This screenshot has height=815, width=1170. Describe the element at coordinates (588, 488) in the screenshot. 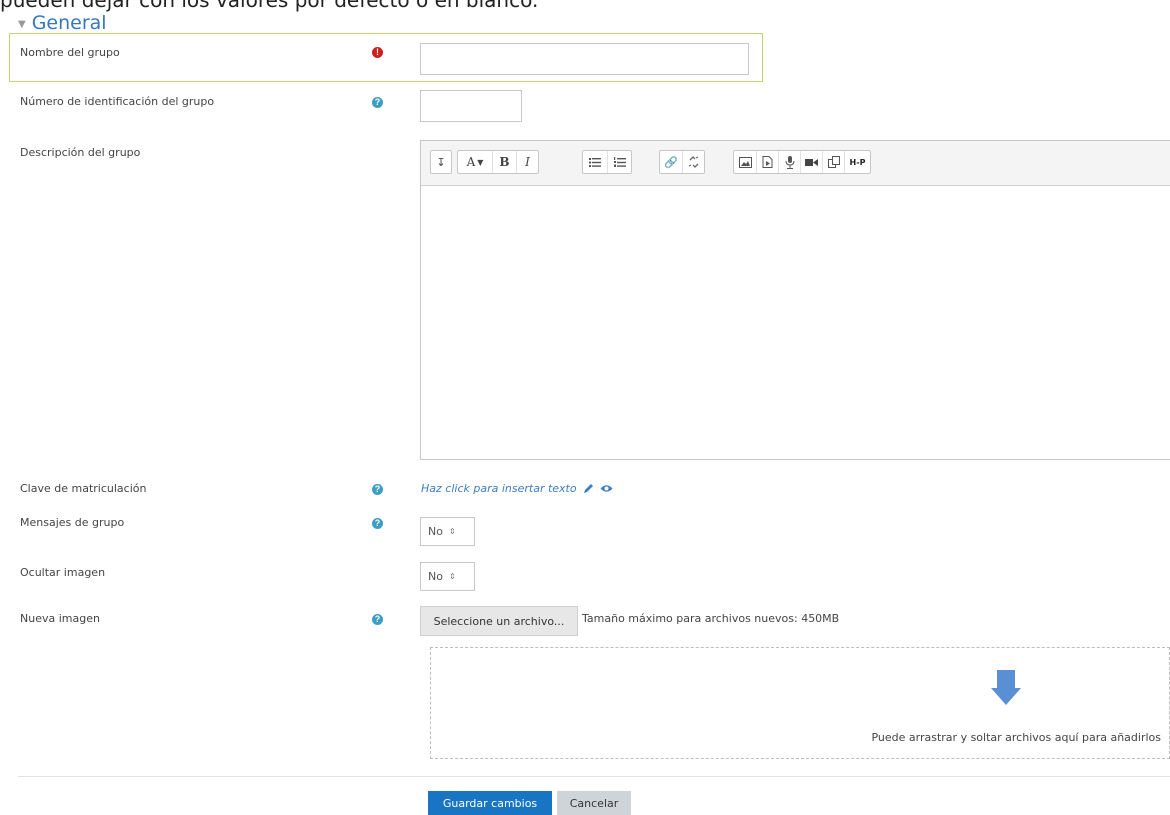

I see `pencil-icon` at that location.